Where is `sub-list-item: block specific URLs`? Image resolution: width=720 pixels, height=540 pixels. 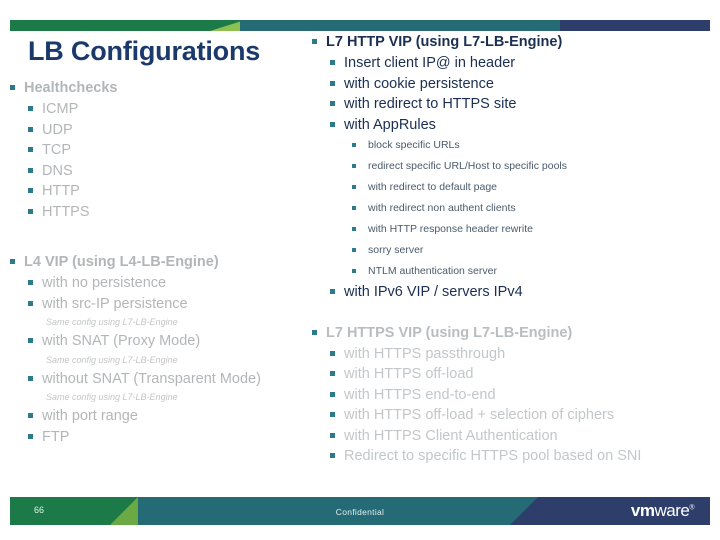
sub-list-item: block specific URLs is located at coordinates (513, 145).